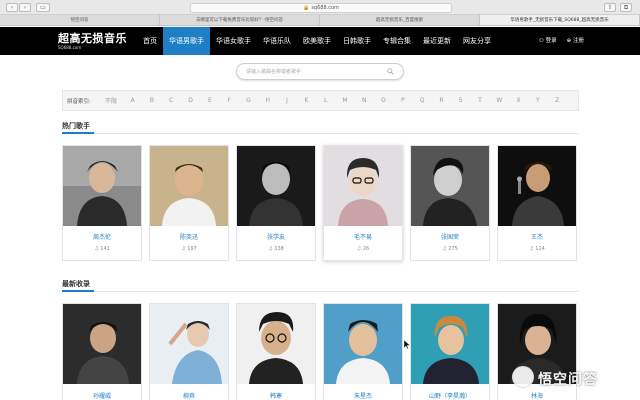 The image size is (640, 400). I want to click on nav-albums: 专辑合集, so click(397, 41).